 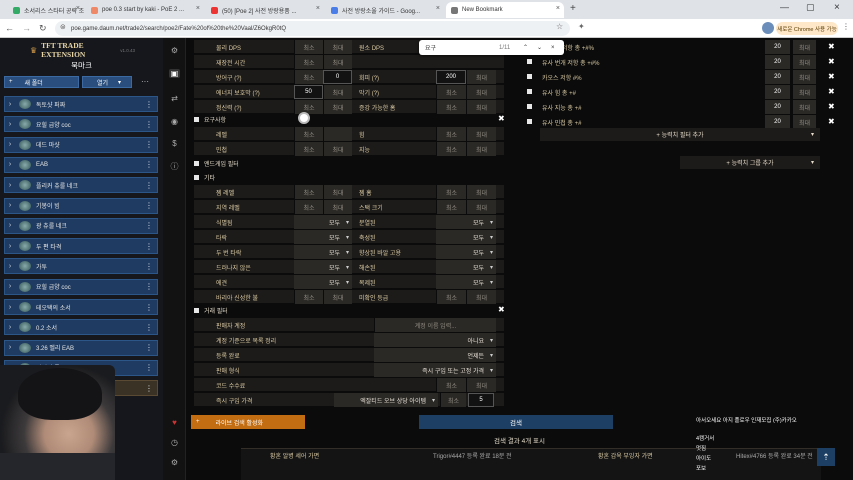 What do you see at coordinates (174, 442) in the screenshot?
I see `history-icon: ◷` at bounding box center [174, 442].